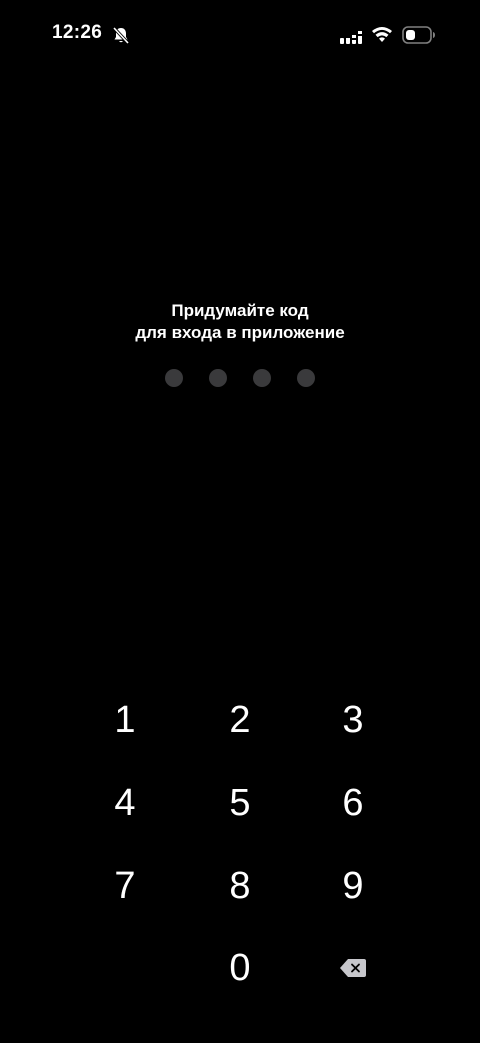 This screenshot has width=480, height=1043. What do you see at coordinates (353, 886) in the screenshot?
I see `key-9: 9` at bounding box center [353, 886].